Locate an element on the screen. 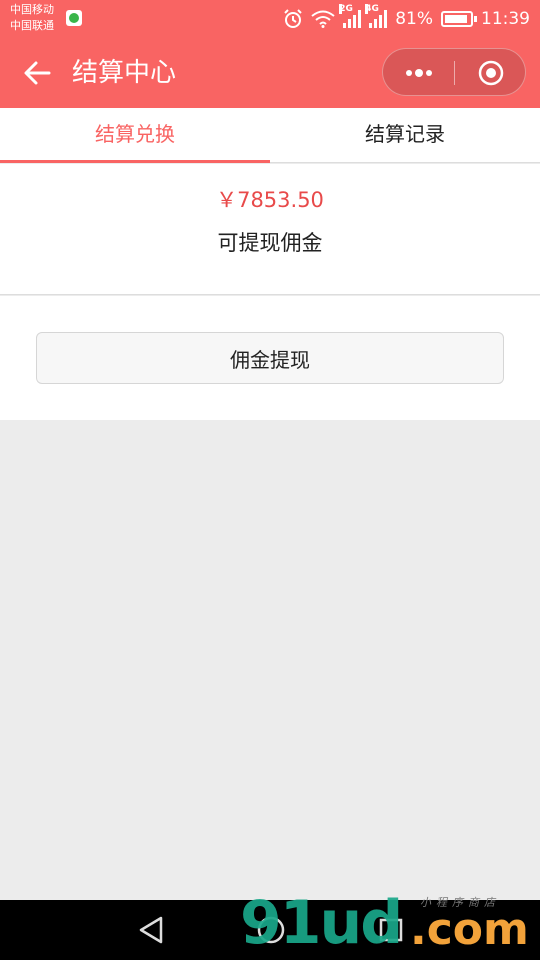  carrier-1: 中国移动 is located at coordinates (32, 9).